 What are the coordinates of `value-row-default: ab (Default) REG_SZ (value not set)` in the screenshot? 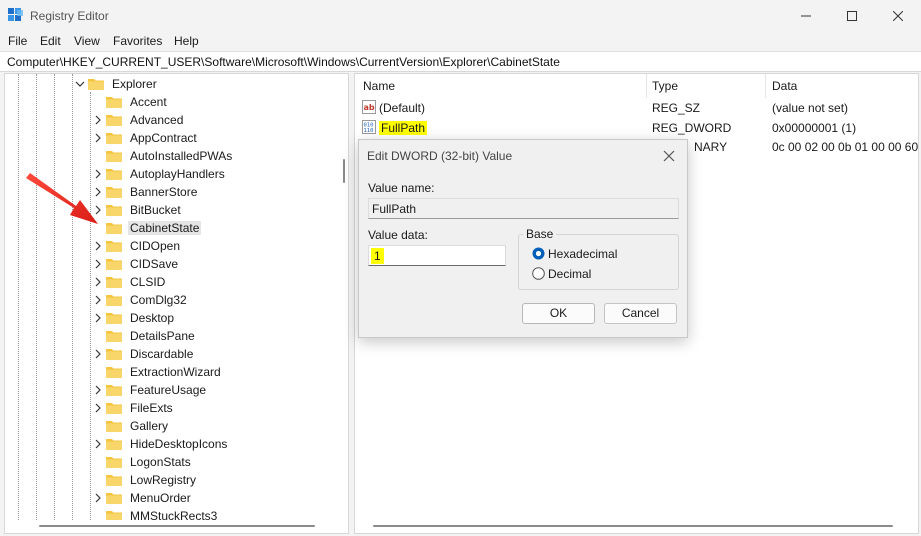 It's located at (636, 107).